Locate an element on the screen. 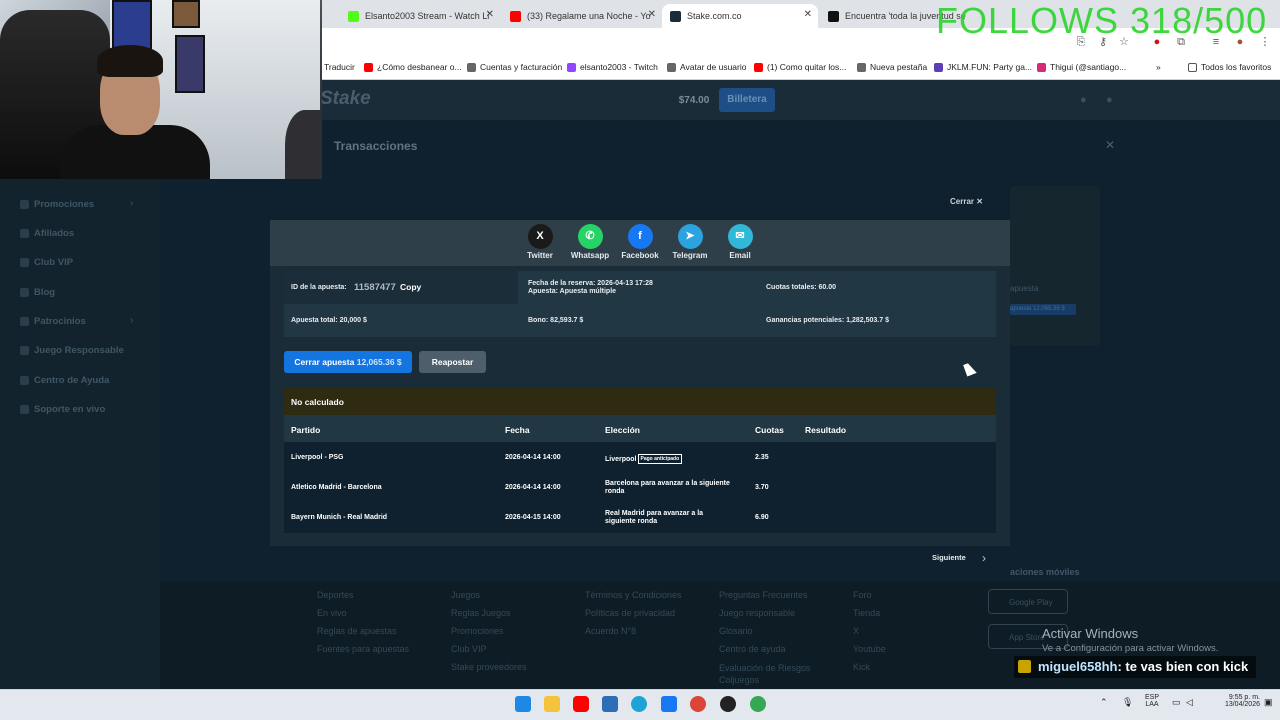 This screenshot has width=1280, height=720. bookmark-item: Avatar de usuario is located at coordinates (706, 67).